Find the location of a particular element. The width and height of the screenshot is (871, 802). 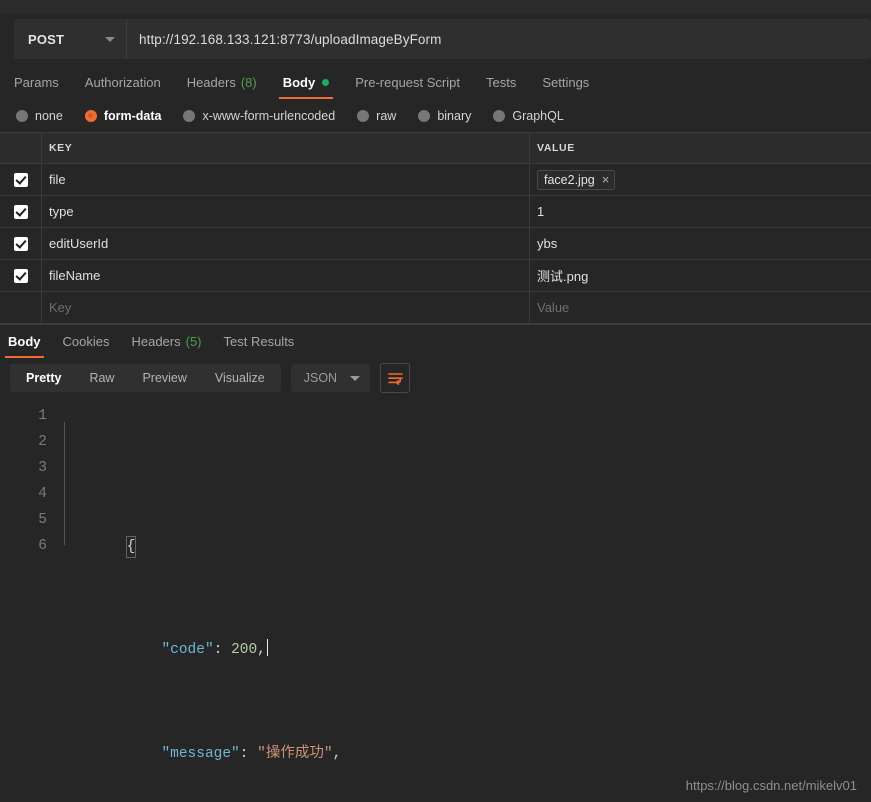

new-key-input: Key is located at coordinates (286, 307).